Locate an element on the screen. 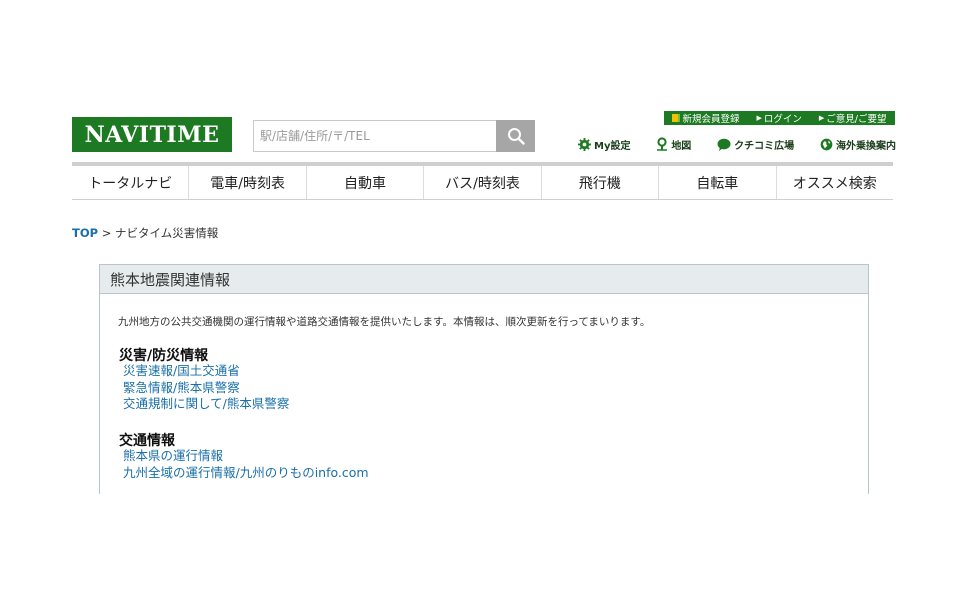 This screenshot has height=605, width=968. disaster-prevention-links: 災害速報/国土交通省 緊急情報/熊本県警察 交通規制に関して/熊本県警察 is located at coordinates (206, 388).